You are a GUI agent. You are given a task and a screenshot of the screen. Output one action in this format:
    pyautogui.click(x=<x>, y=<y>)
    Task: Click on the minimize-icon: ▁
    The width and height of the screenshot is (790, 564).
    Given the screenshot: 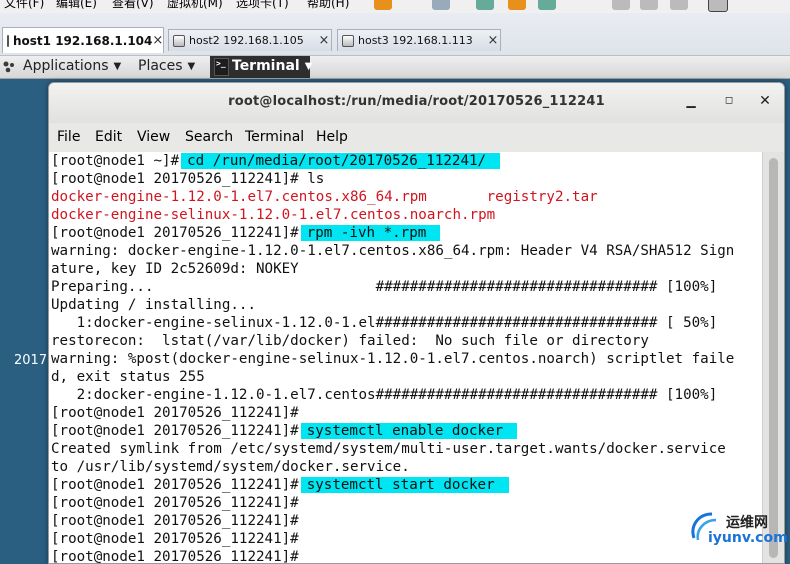 What is the action you would take?
    pyautogui.click(x=691, y=101)
    